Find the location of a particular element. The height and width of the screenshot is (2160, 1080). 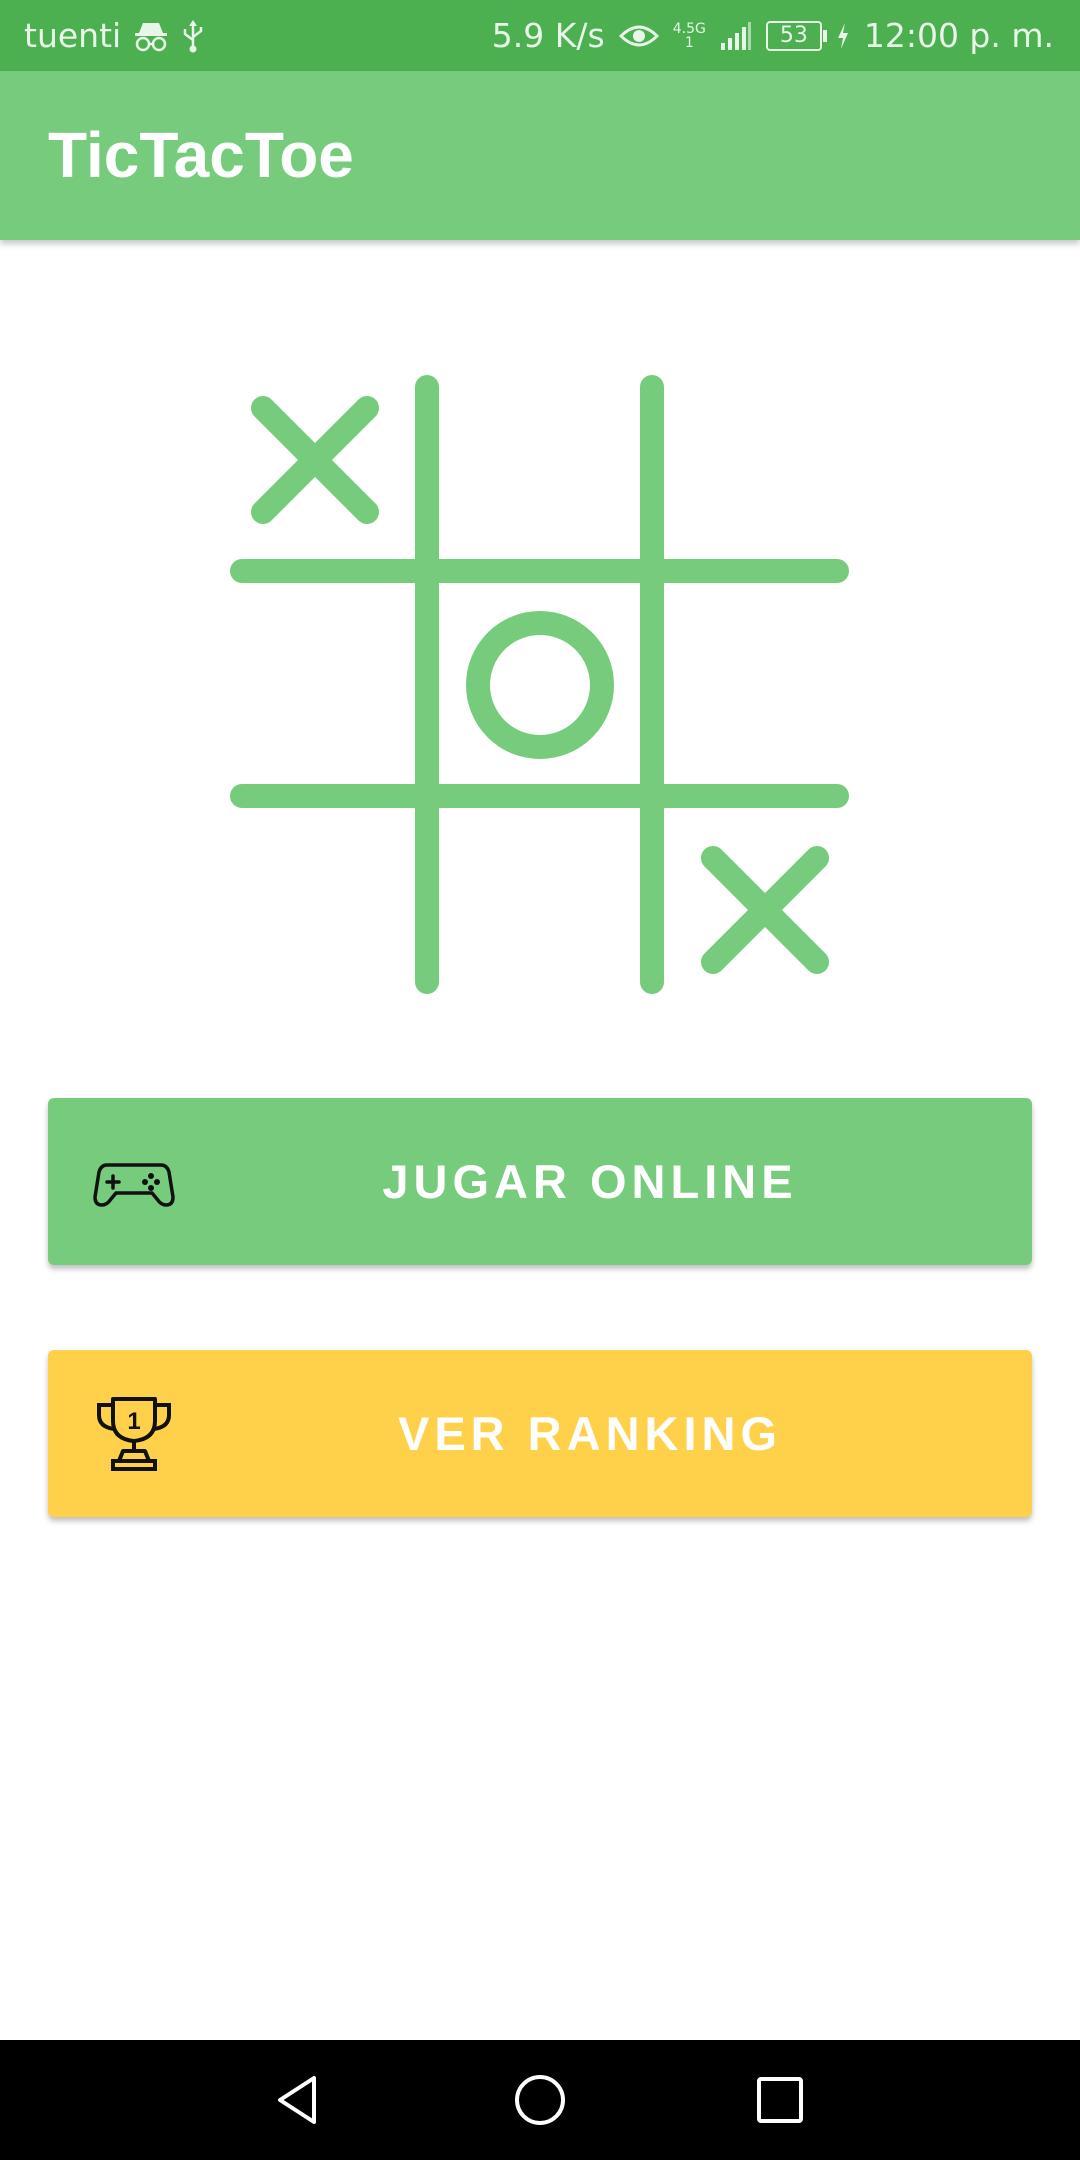

battery-icon: 53 is located at coordinates (796, 35).